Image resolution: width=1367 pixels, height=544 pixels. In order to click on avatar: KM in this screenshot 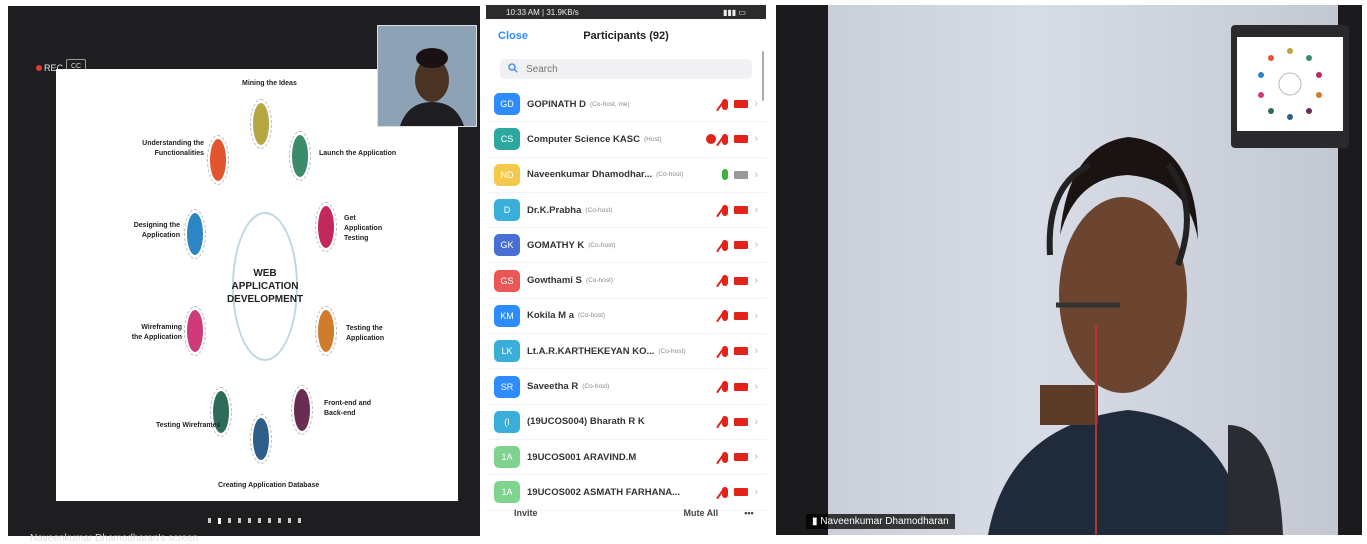, I will do `click(507, 315)`.